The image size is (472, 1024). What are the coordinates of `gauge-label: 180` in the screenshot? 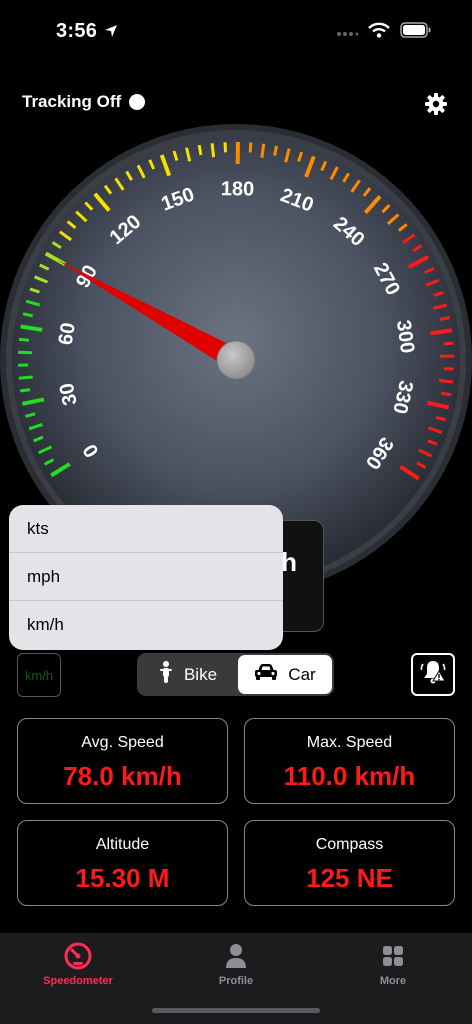 It's located at (238, 189).